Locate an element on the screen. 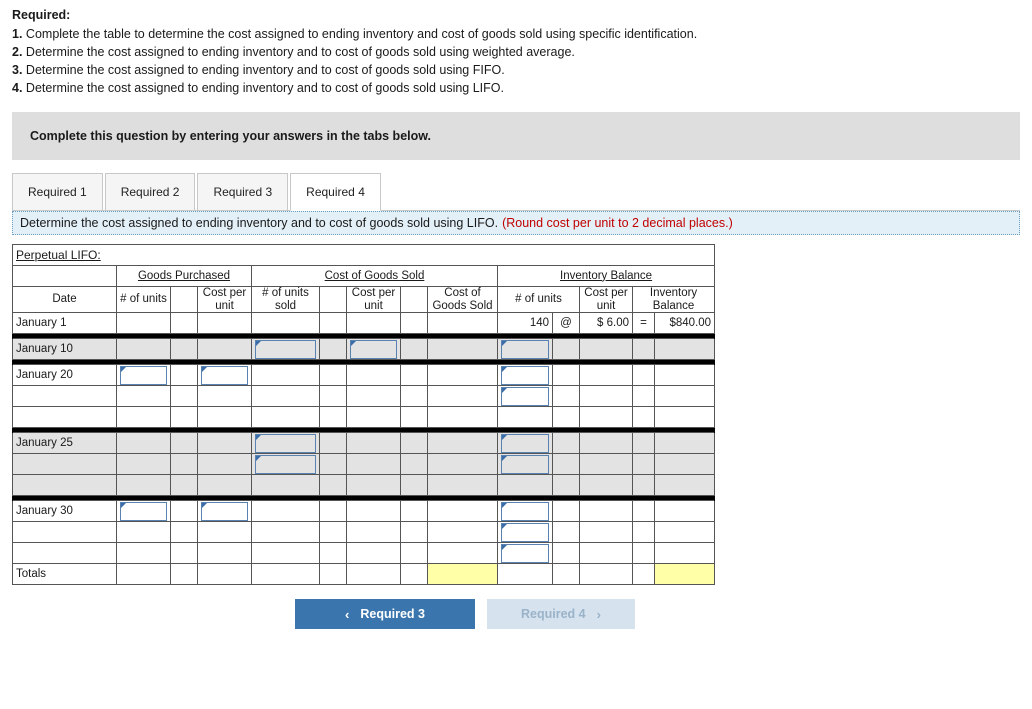 The width and height of the screenshot is (1032, 709). col-header-gp-cost-per-unit: Cost per unit is located at coordinates (224, 299).